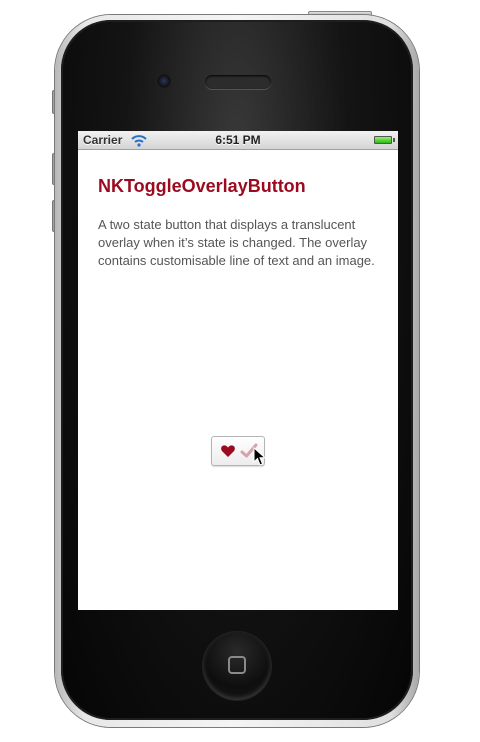 This screenshot has width=480, height=742. What do you see at coordinates (164, 81) in the screenshot?
I see `front-camera` at bounding box center [164, 81].